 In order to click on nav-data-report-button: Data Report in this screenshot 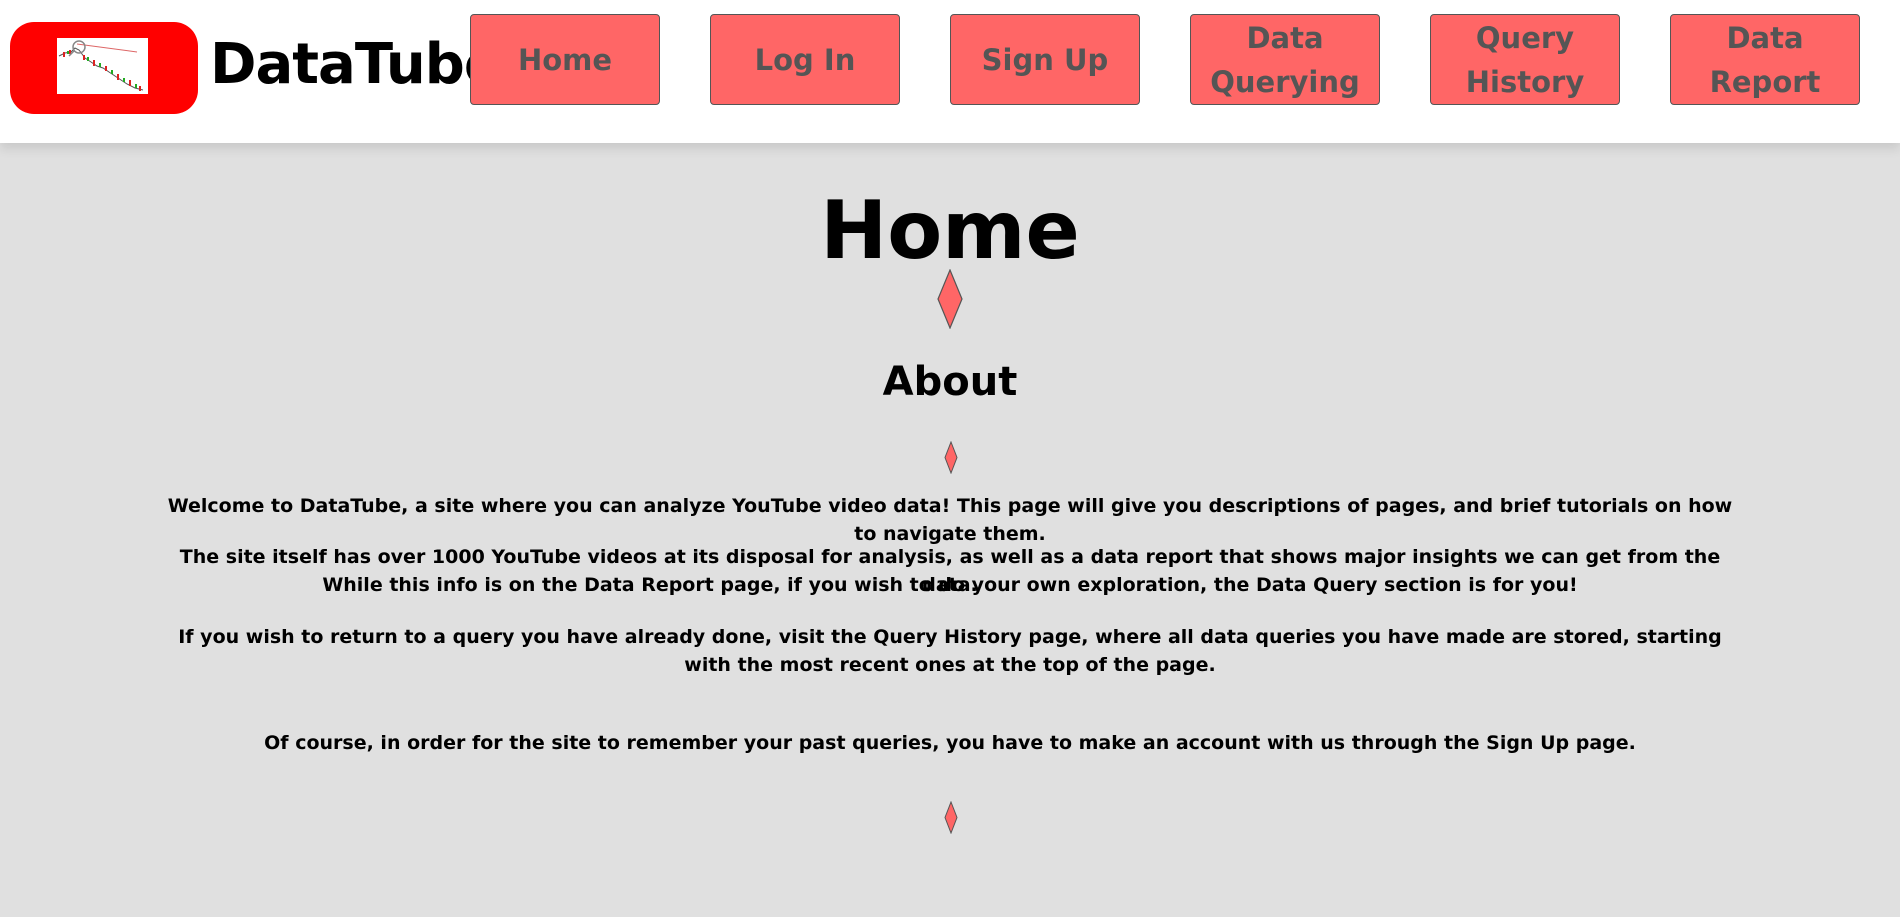, I will do `click(1765, 59)`.